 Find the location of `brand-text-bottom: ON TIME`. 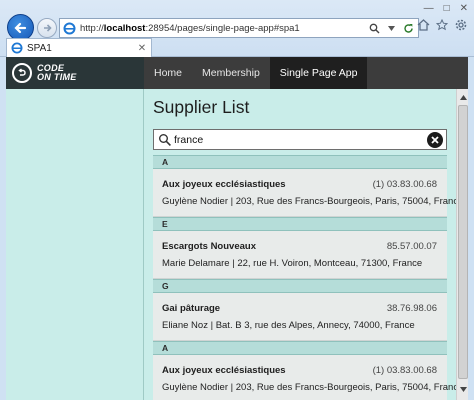

brand-text-bottom: ON TIME is located at coordinates (57, 77).